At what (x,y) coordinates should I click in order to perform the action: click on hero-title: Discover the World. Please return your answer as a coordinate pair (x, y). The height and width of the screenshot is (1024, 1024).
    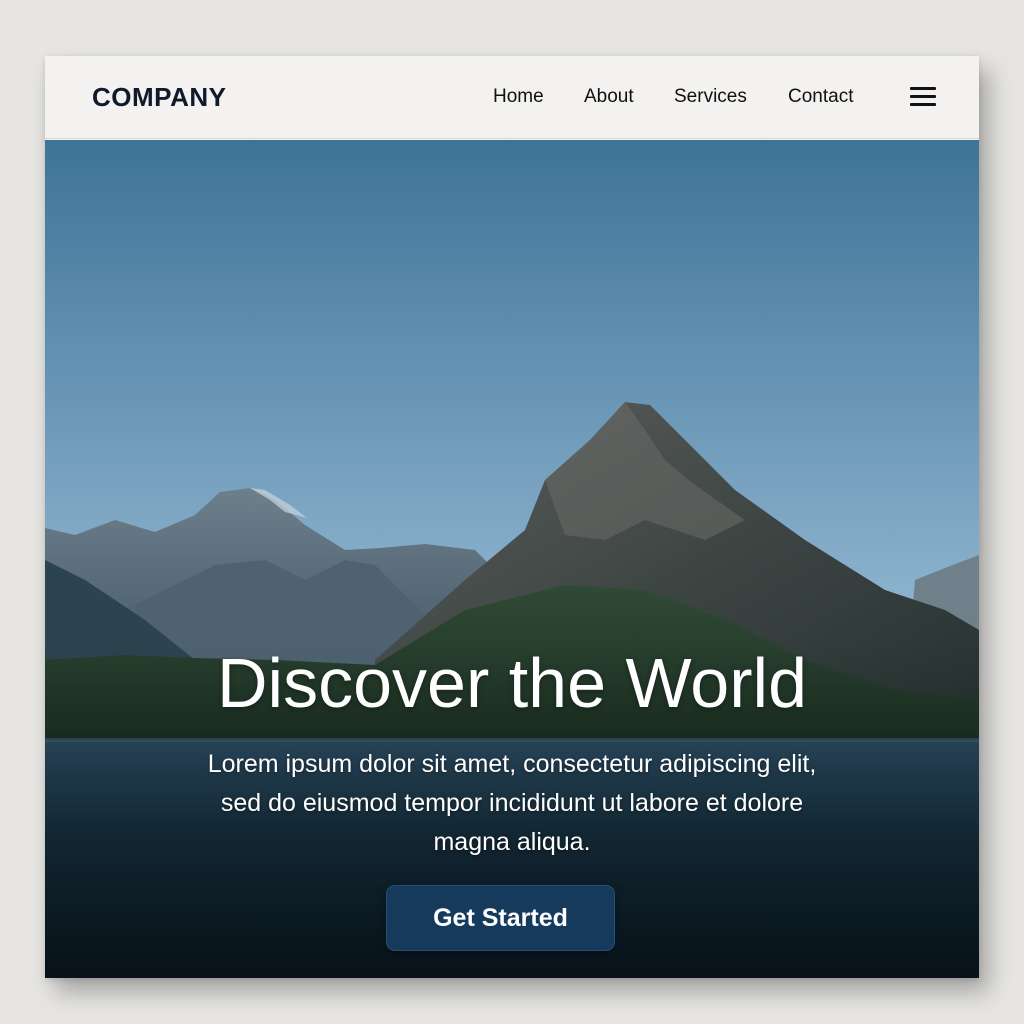
    Looking at the image, I should click on (511, 683).